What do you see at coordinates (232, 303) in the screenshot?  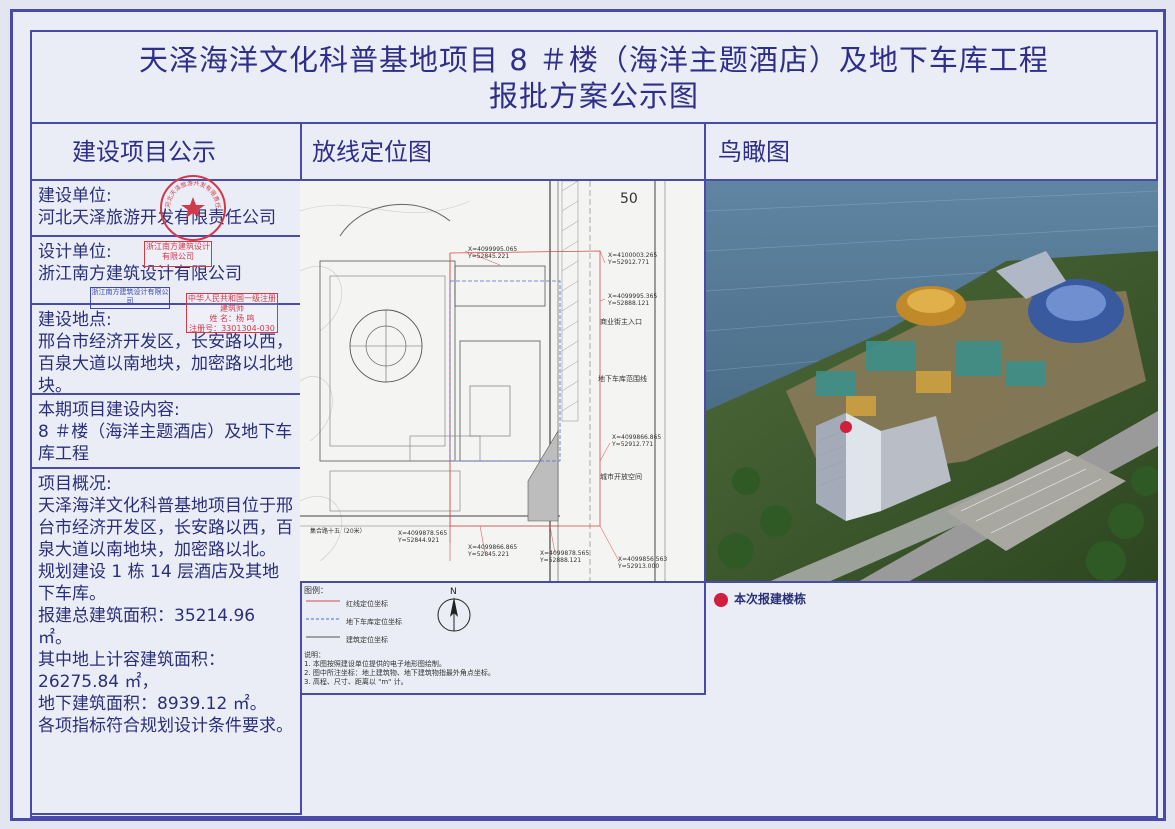 I see `reg-seal-title: 中华人民共和国一级注册建筑师` at bounding box center [232, 303].